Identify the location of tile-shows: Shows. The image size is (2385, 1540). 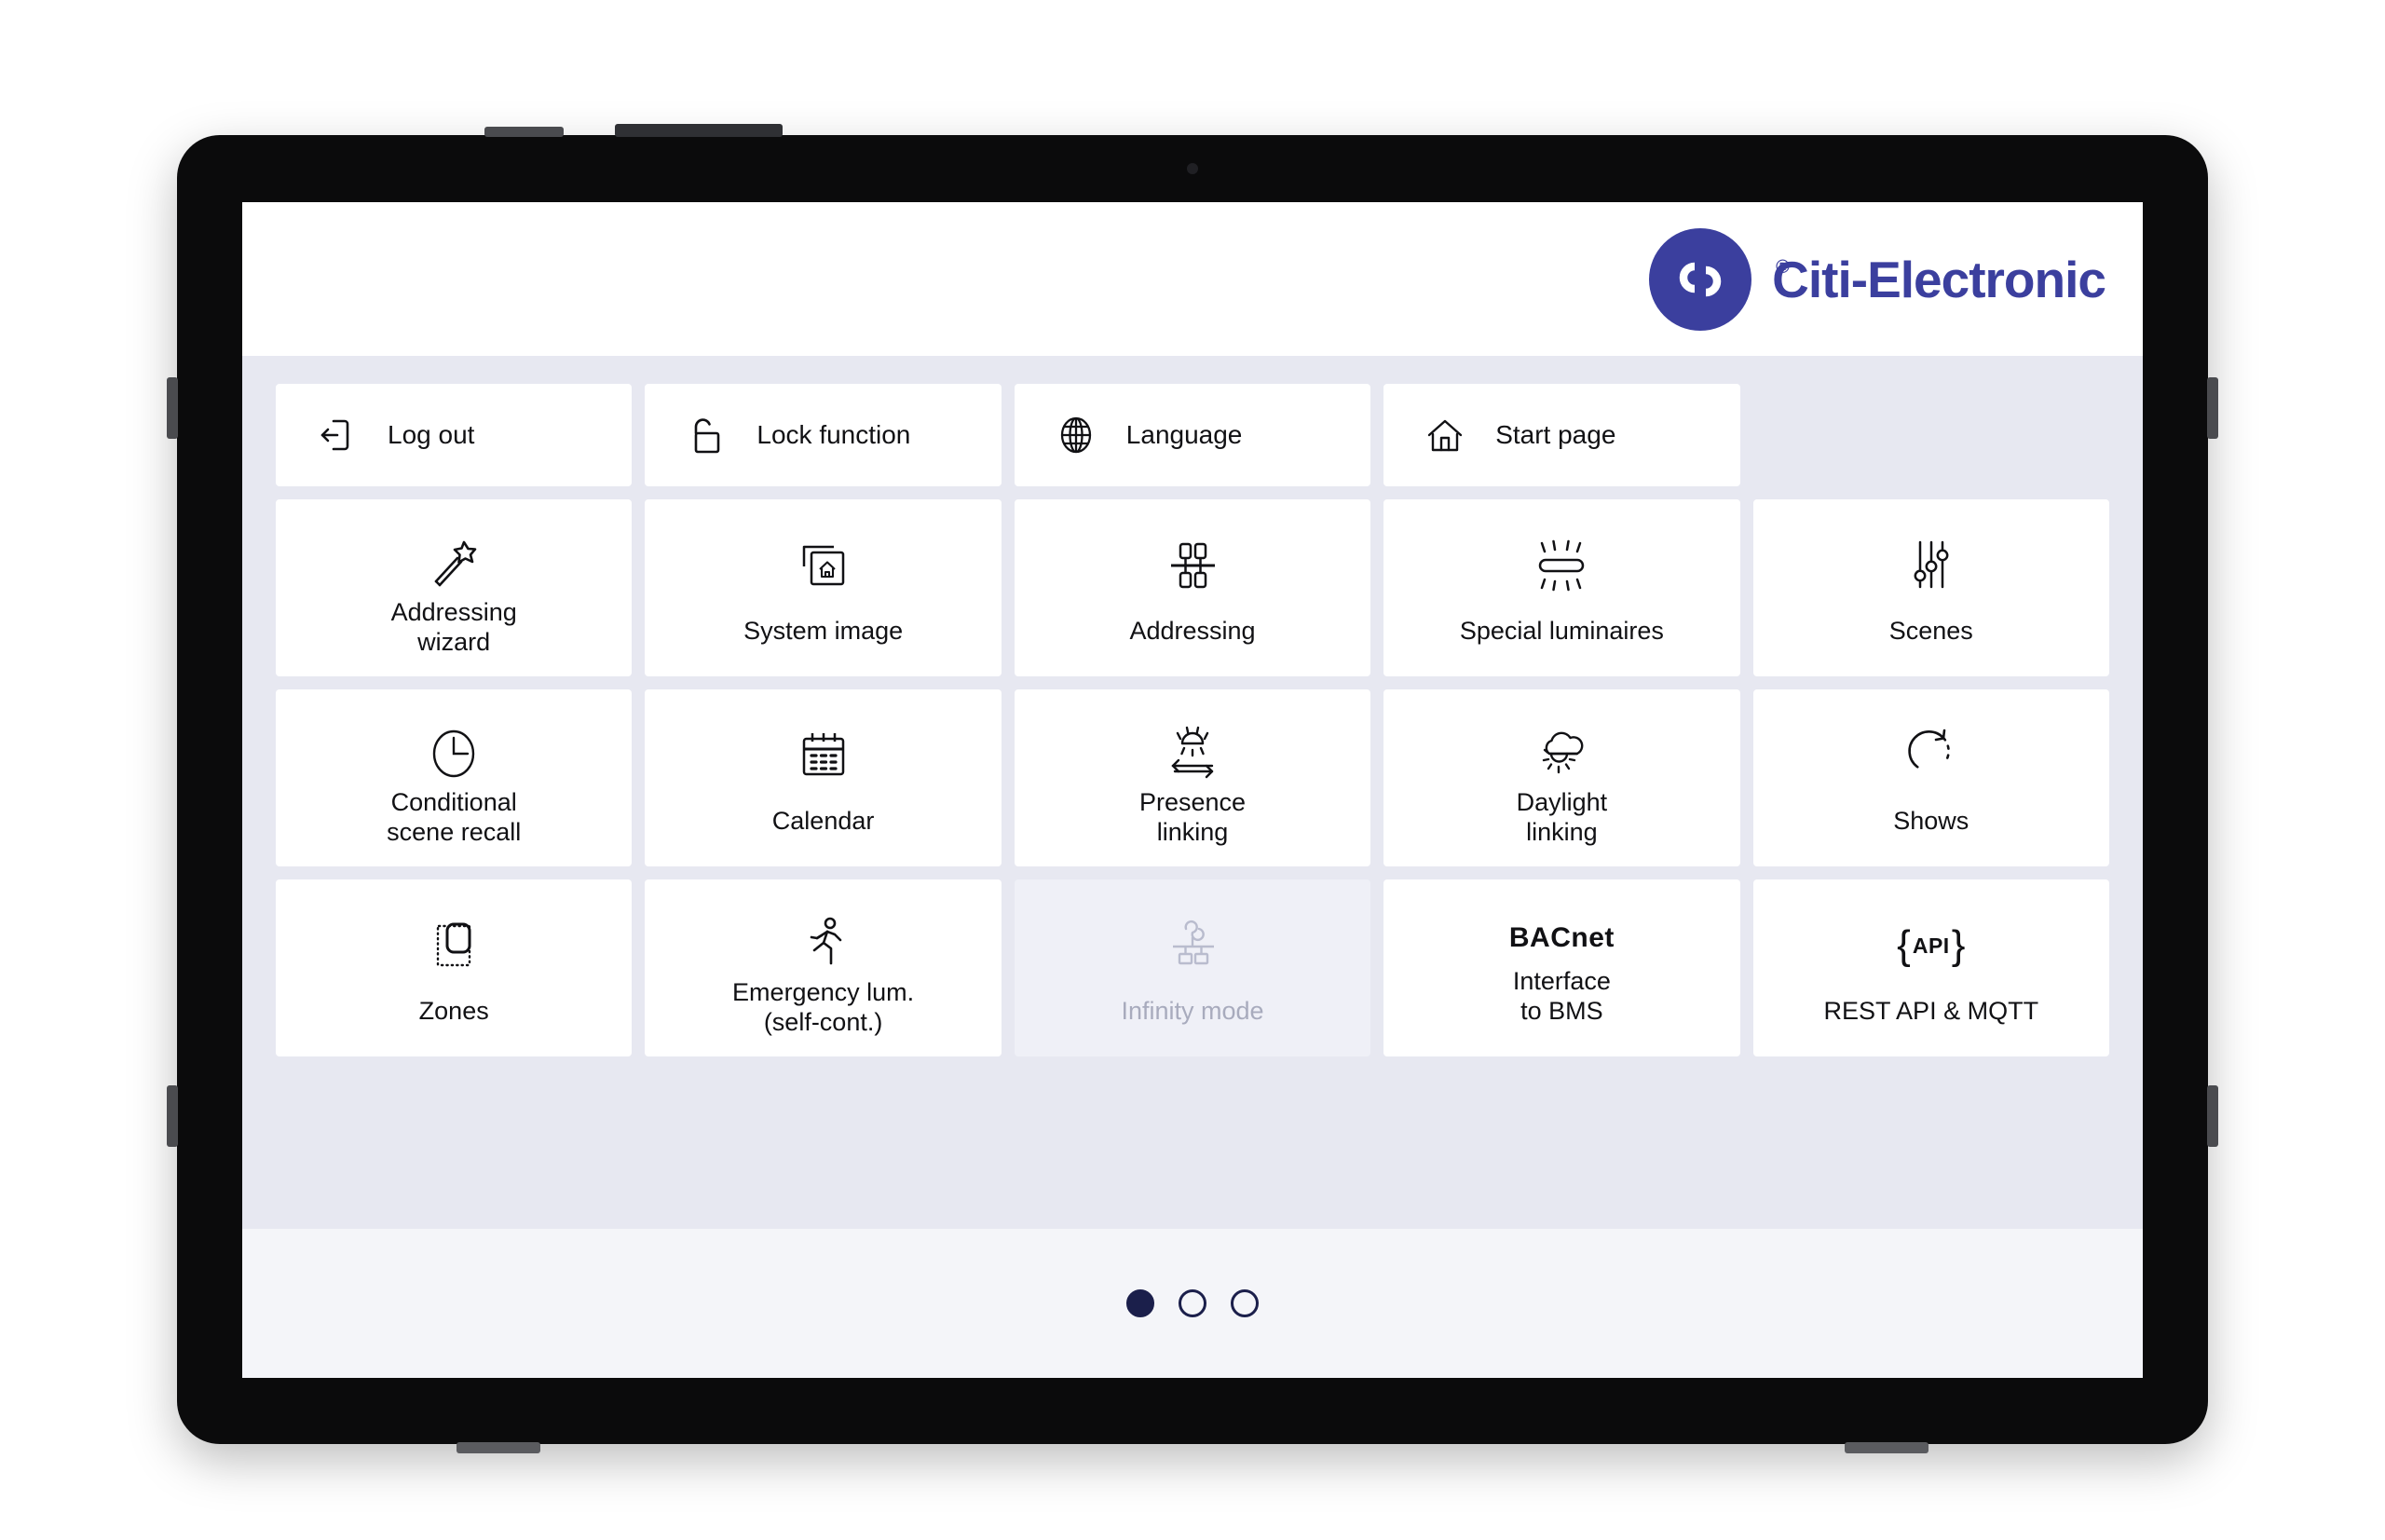
(1930, 777).